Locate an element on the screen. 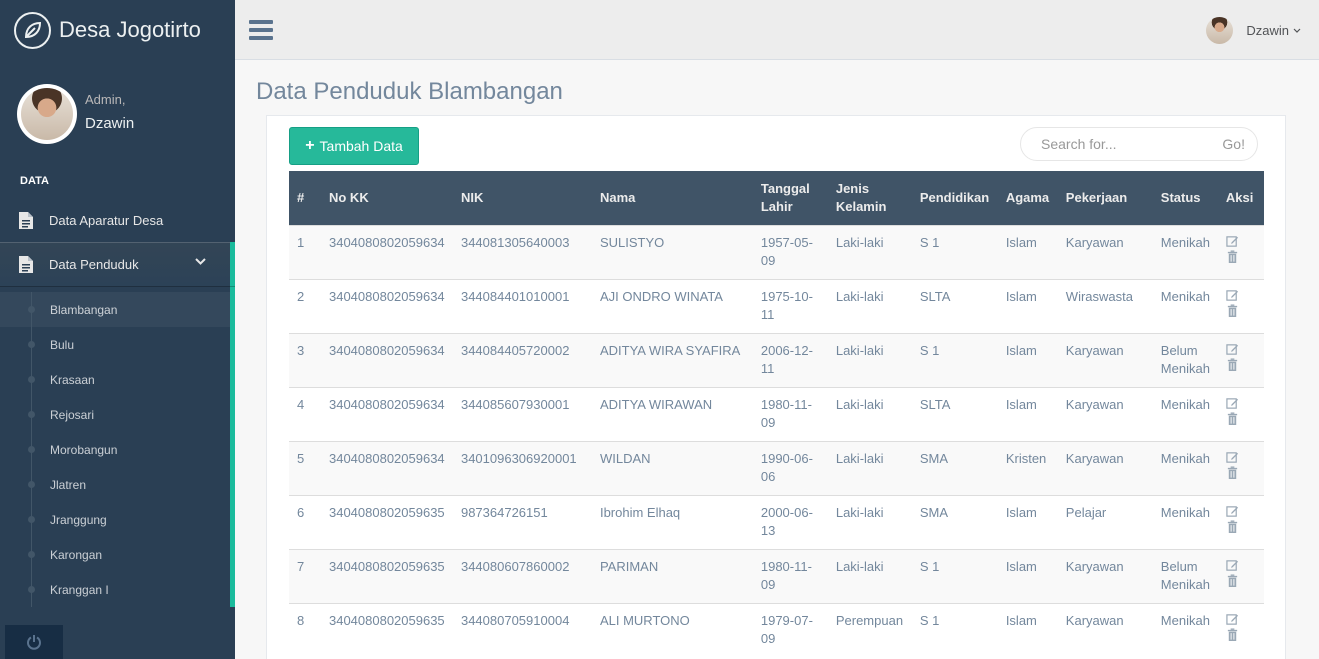  sidebar-subitem-jlatren: Jlatren is located at coordinates (115, 484).